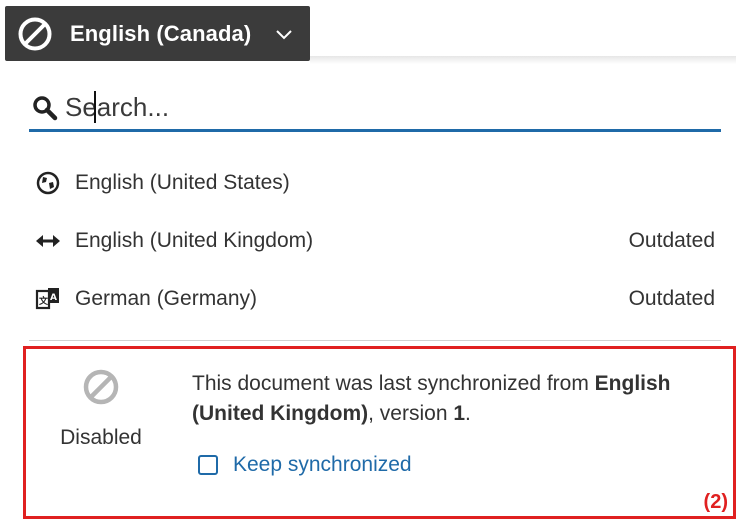 This screenshot has width=736, height=522. I want to click on sync-message-suffix: ., so click(468, 413).